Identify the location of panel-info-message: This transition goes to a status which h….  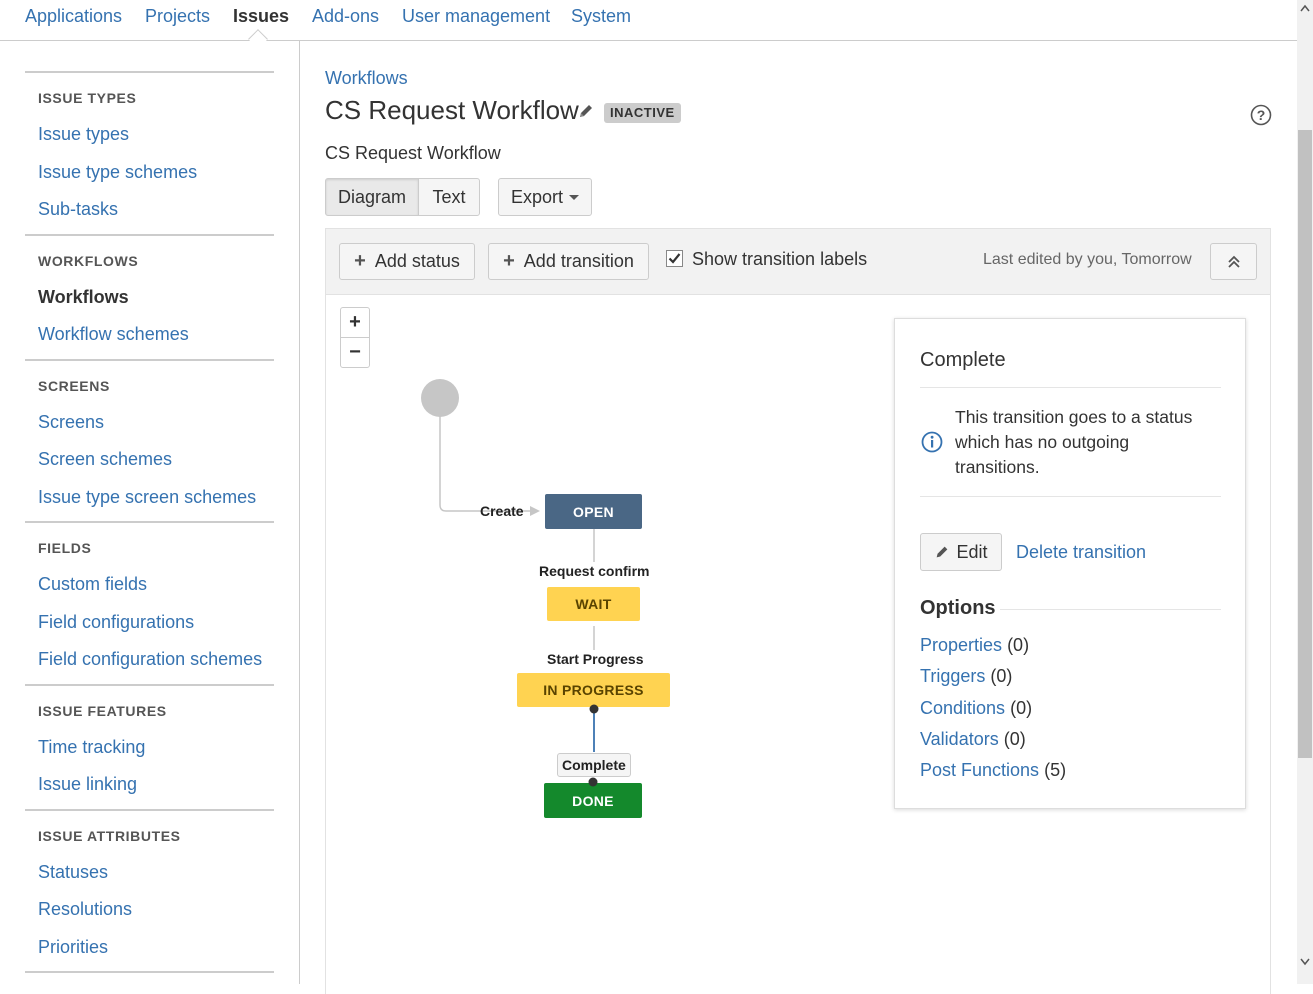
(1074, 442).